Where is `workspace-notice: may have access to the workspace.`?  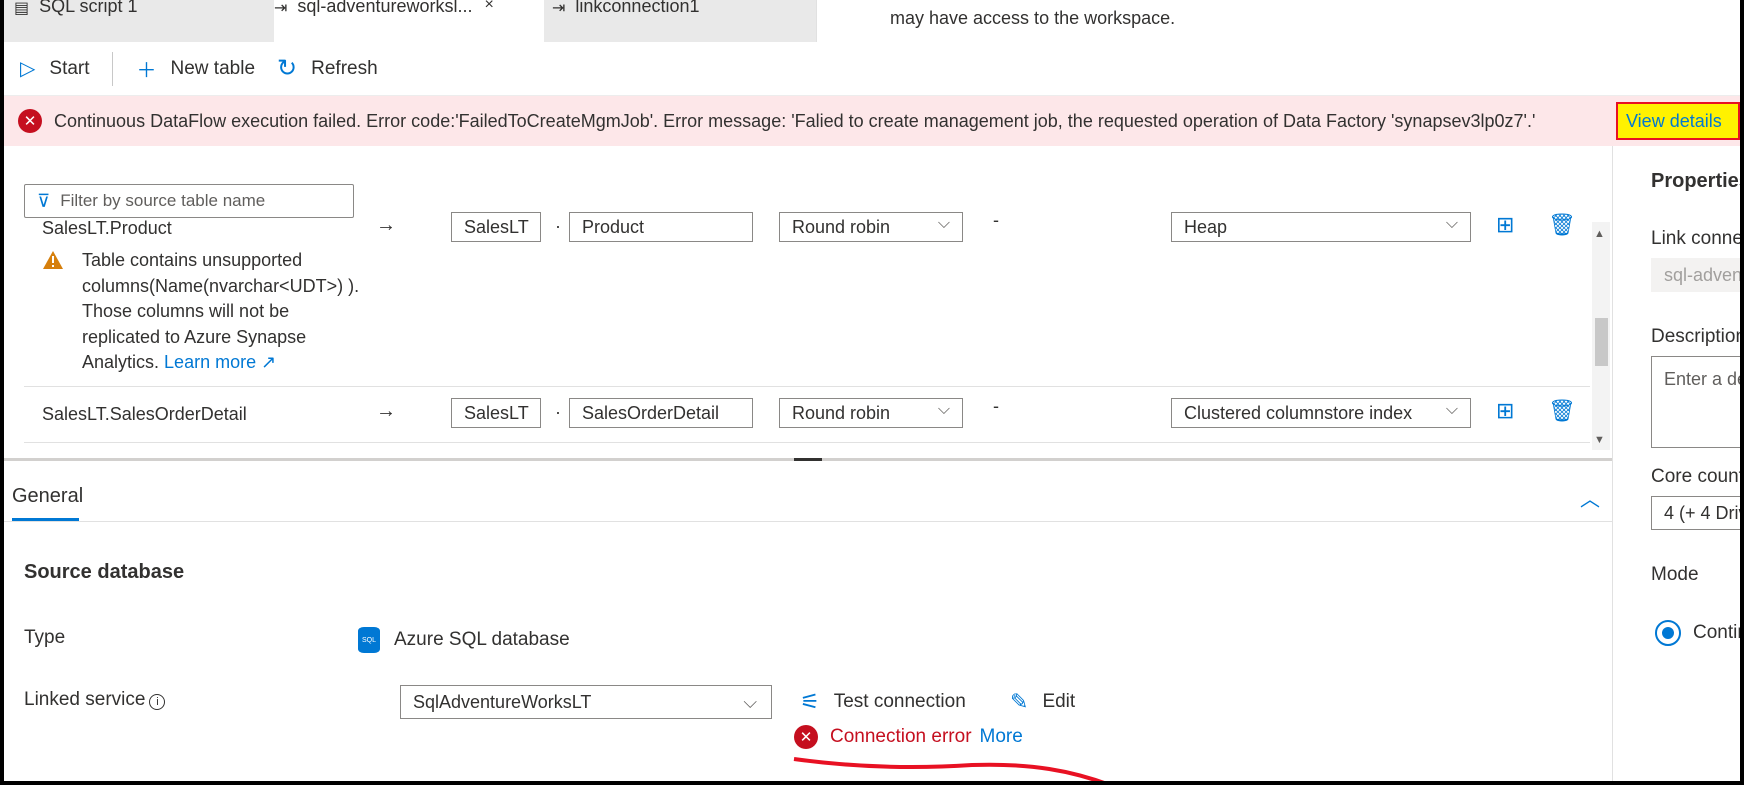 workspace-notice: may have access to the workspace. is located at coordinates (1280, 21).